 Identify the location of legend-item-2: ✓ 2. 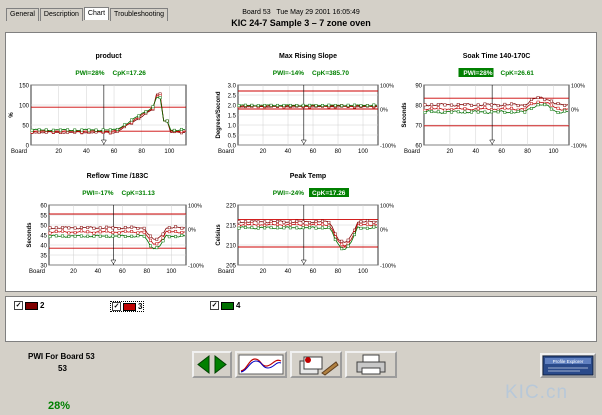
(29, 305).